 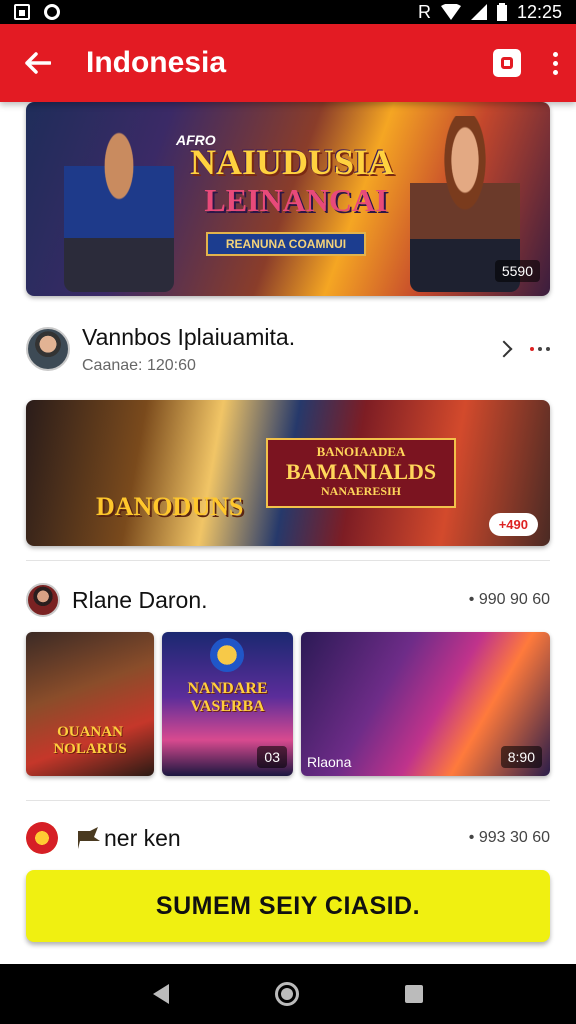 I want to click on network-label: R, so click(x=424, y=11).